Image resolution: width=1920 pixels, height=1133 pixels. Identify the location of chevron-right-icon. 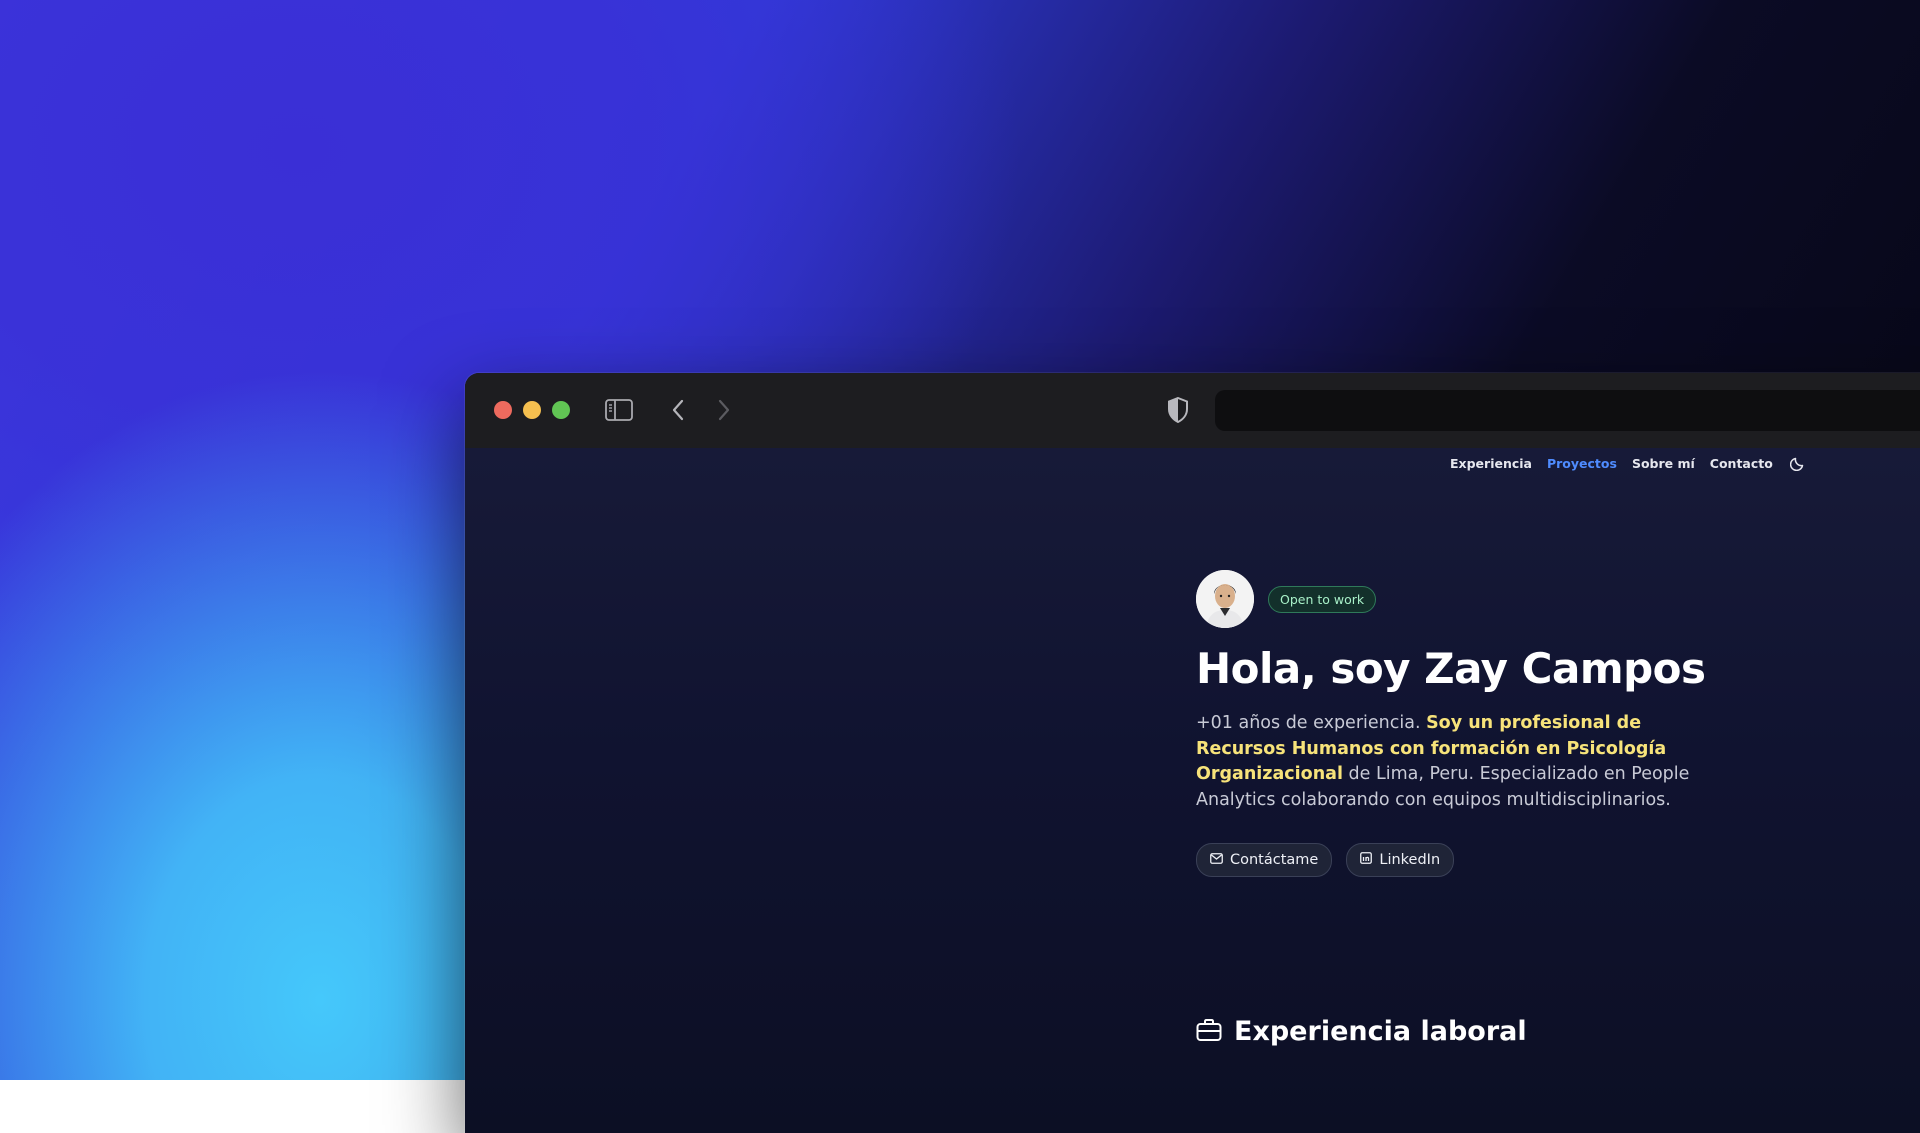
(724, 410).